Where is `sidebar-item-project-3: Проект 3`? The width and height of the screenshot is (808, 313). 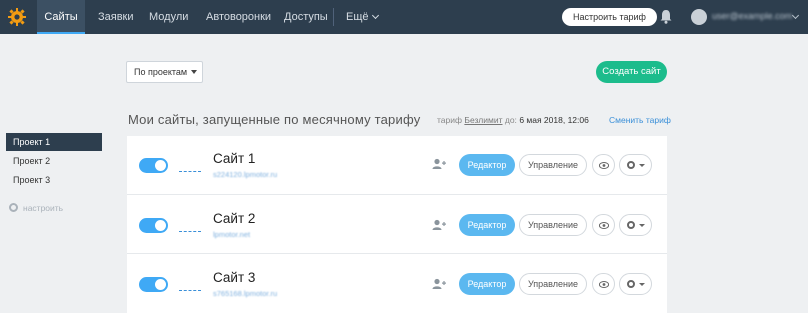
sidebar-item-project-3: Проект 3 is located at coordinates (54, 180).